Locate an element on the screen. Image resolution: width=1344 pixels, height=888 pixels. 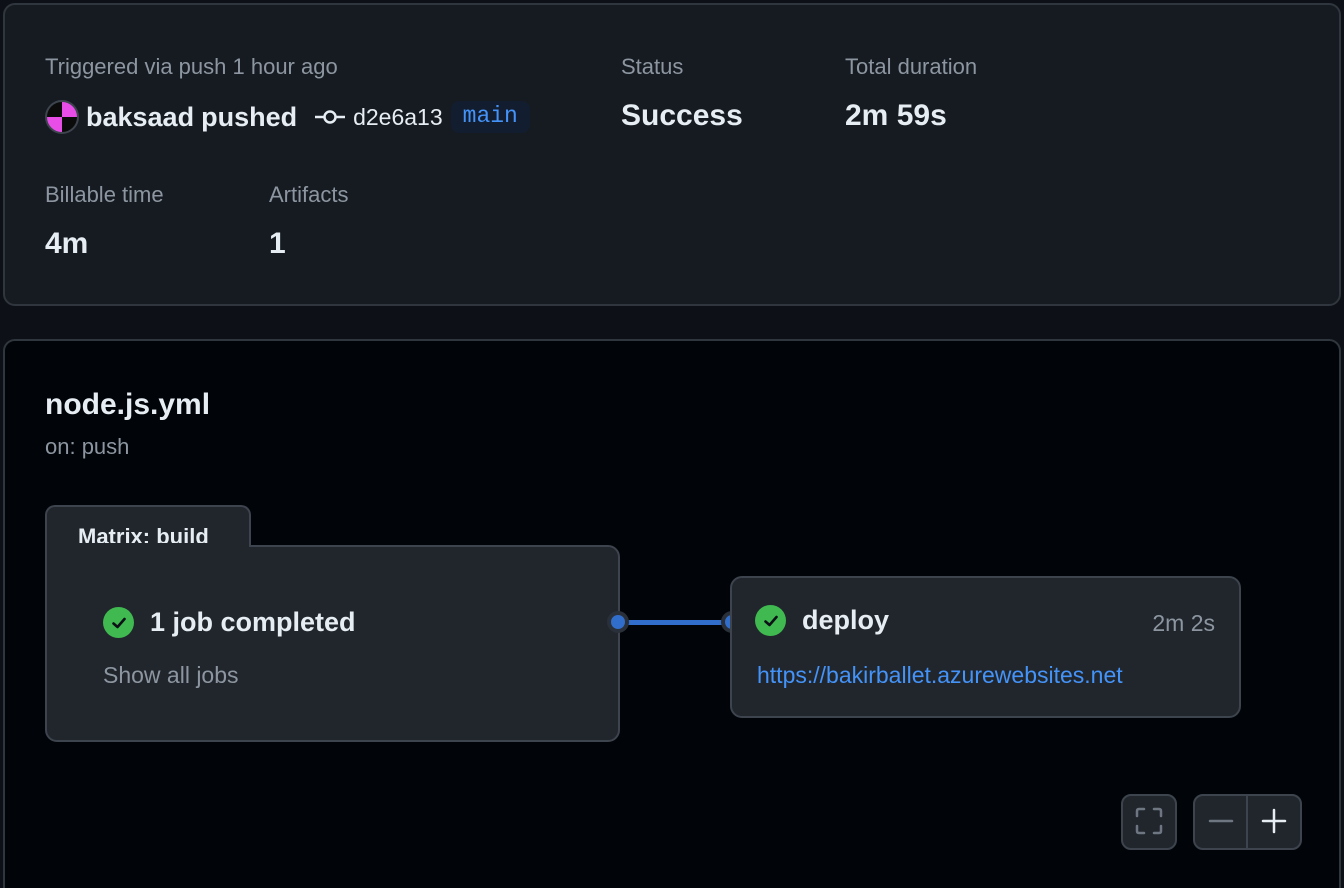
actor-link: baksaad is located at coordinates (140, 117).